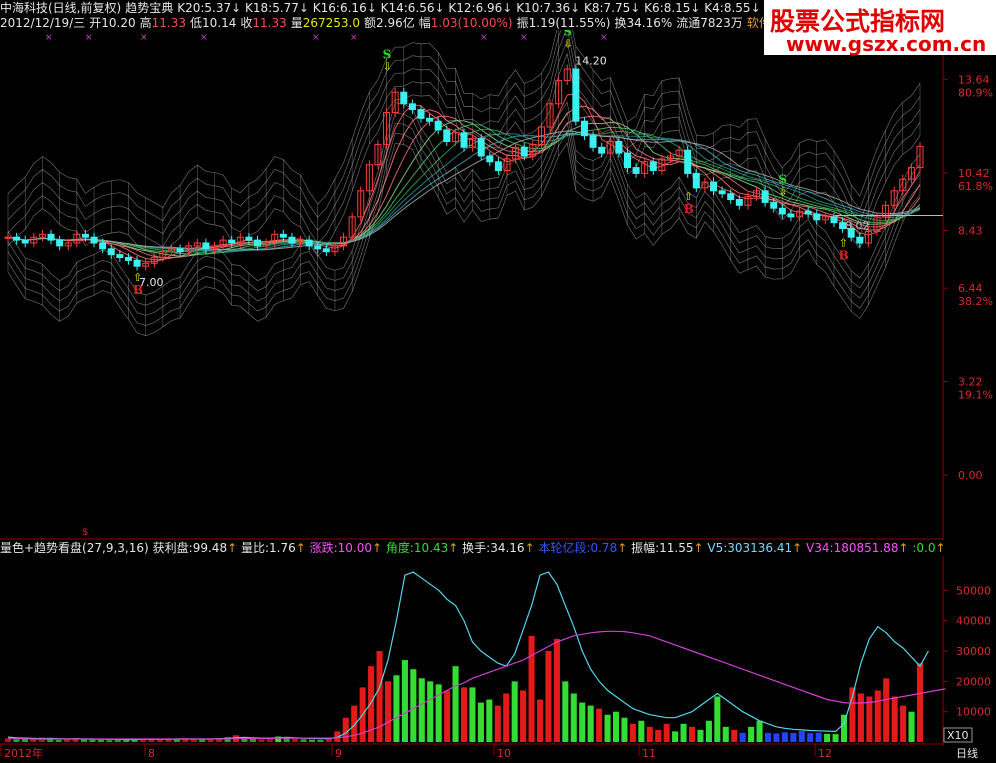  I want to click on price-tick-label: 6.44, so click(970, 288).